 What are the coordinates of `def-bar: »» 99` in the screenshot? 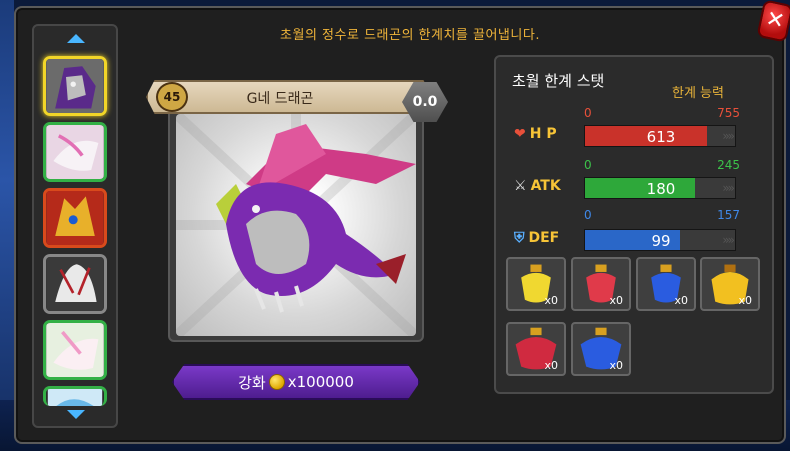 It's located at (660, 240).